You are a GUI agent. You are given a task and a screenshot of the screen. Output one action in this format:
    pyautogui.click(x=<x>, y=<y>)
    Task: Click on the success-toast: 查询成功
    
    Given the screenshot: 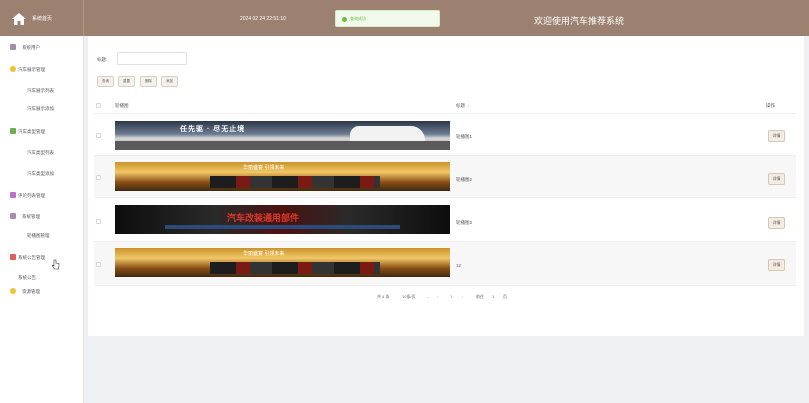 What is the action you would take?
    pyautogui.click(x=387, y=18)
    